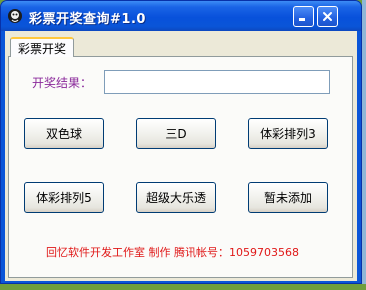  What do you see at coordinates (183, 287) in the screenshot?
I see `desktop-background` at bounding box center [183, 287].